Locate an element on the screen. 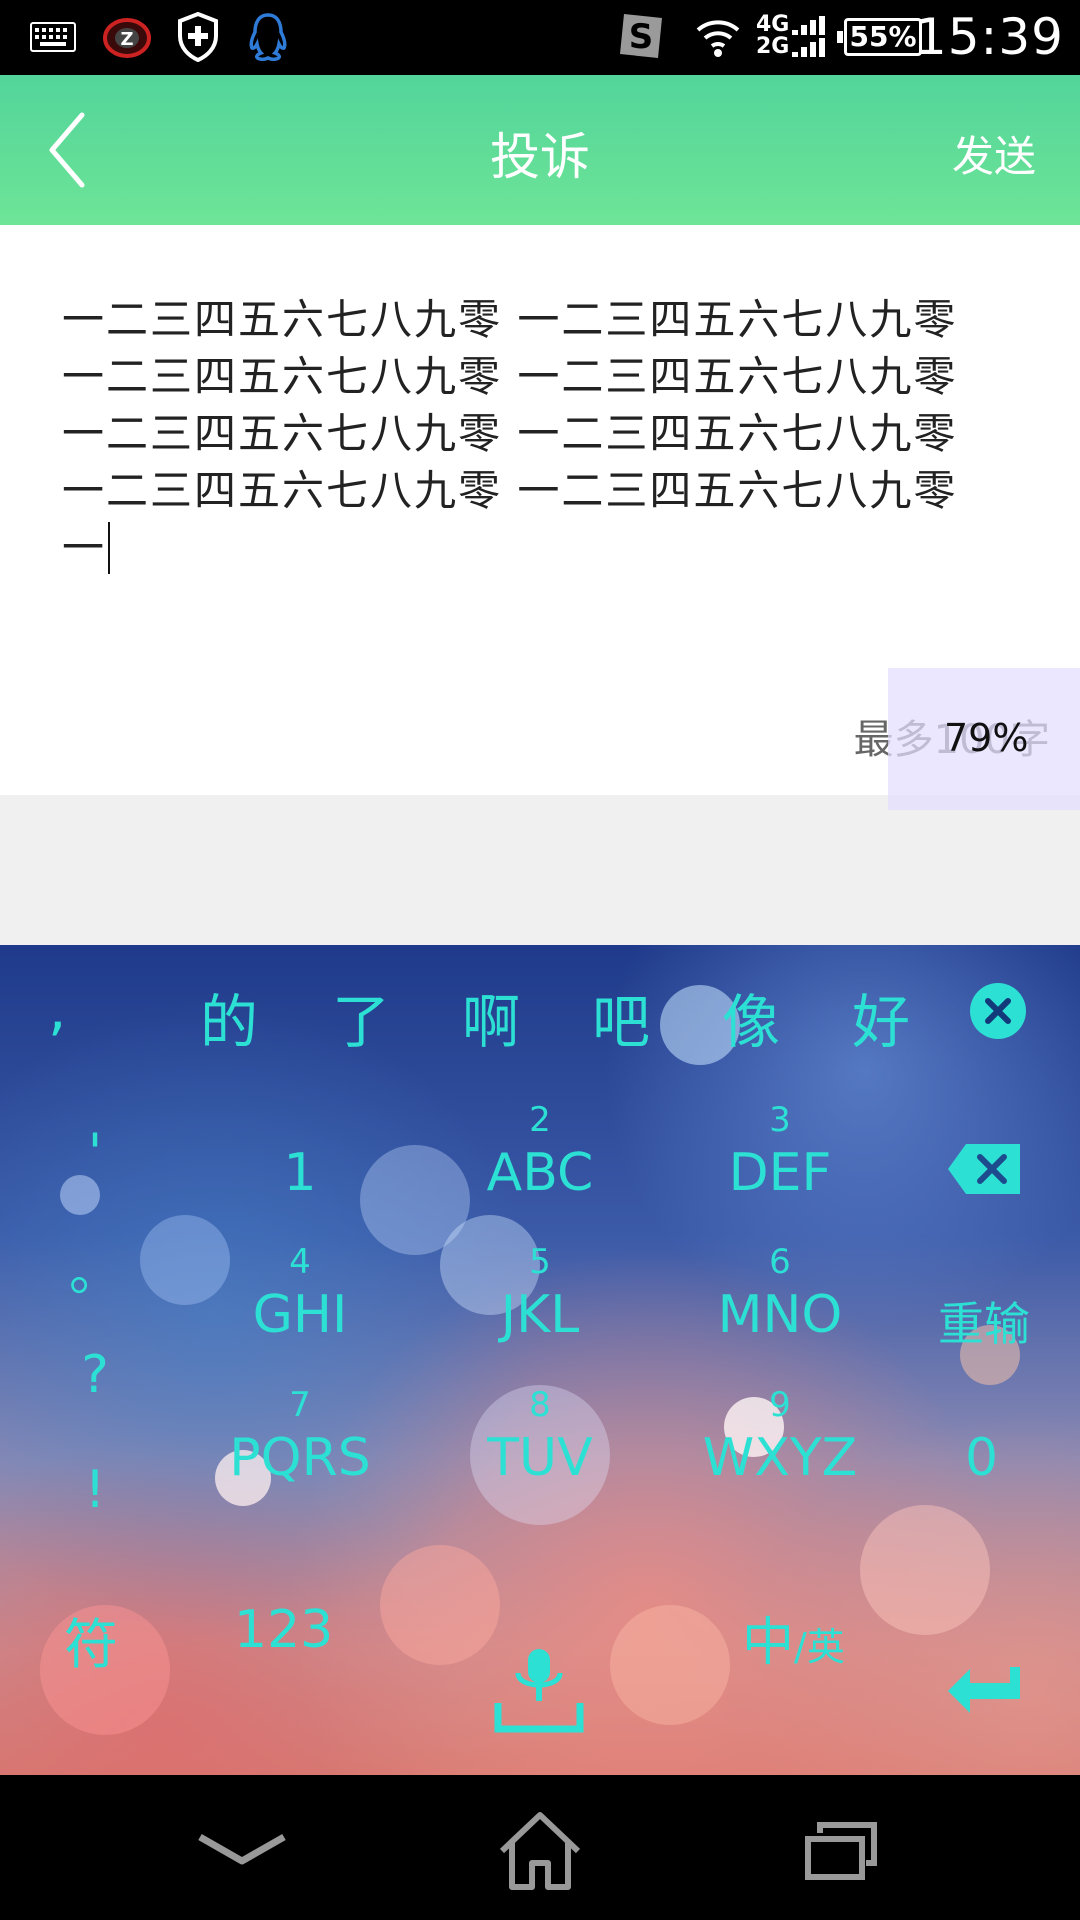 This screenshot has width=1080, height=1920. app-header: 投诉 发送 is located at coordinates (540, 150).